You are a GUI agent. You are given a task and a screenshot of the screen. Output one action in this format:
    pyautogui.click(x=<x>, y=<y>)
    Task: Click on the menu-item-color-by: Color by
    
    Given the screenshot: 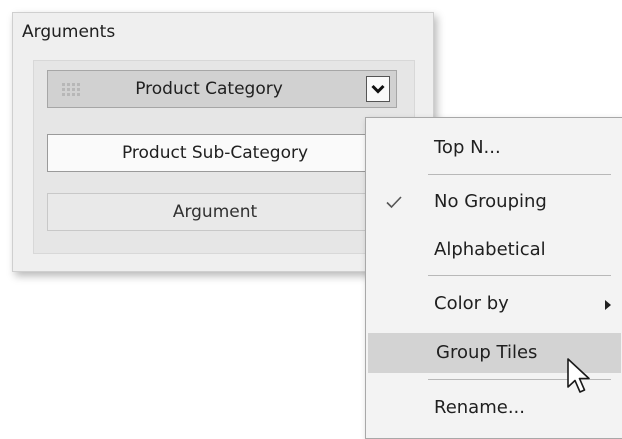 What is the action you would take?
    pyautogui.click(x=494, y=304)
    